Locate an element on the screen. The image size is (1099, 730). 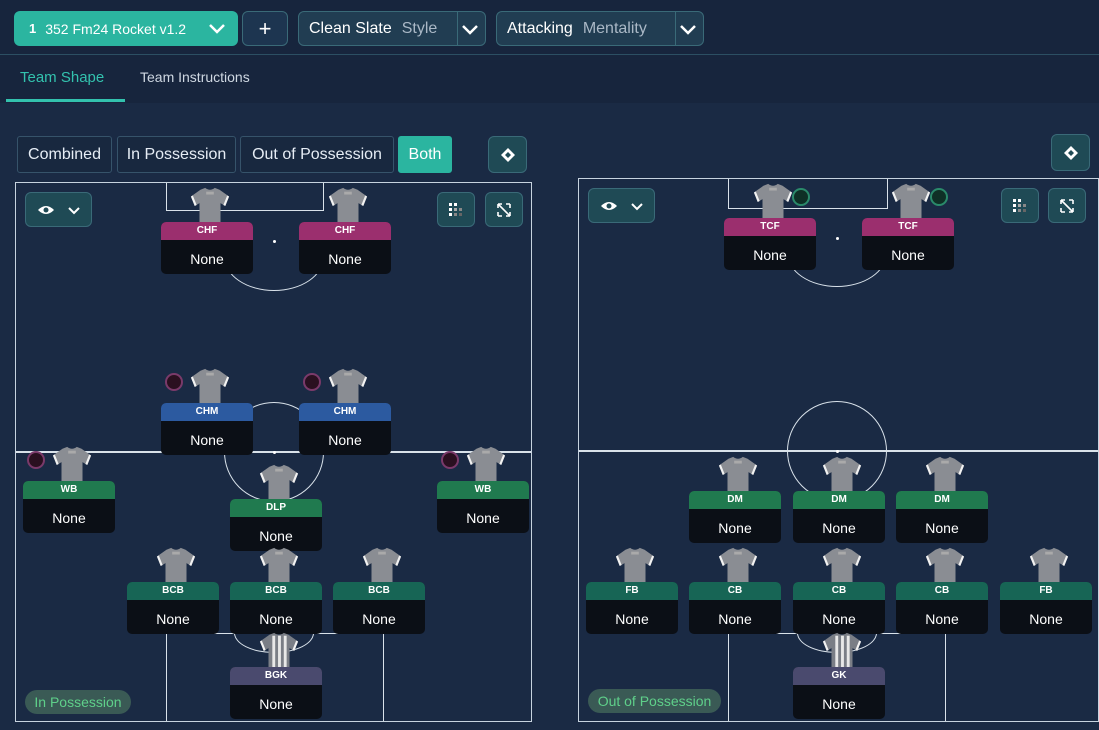
role-card: BGK None is located at coordinates (276, 693).